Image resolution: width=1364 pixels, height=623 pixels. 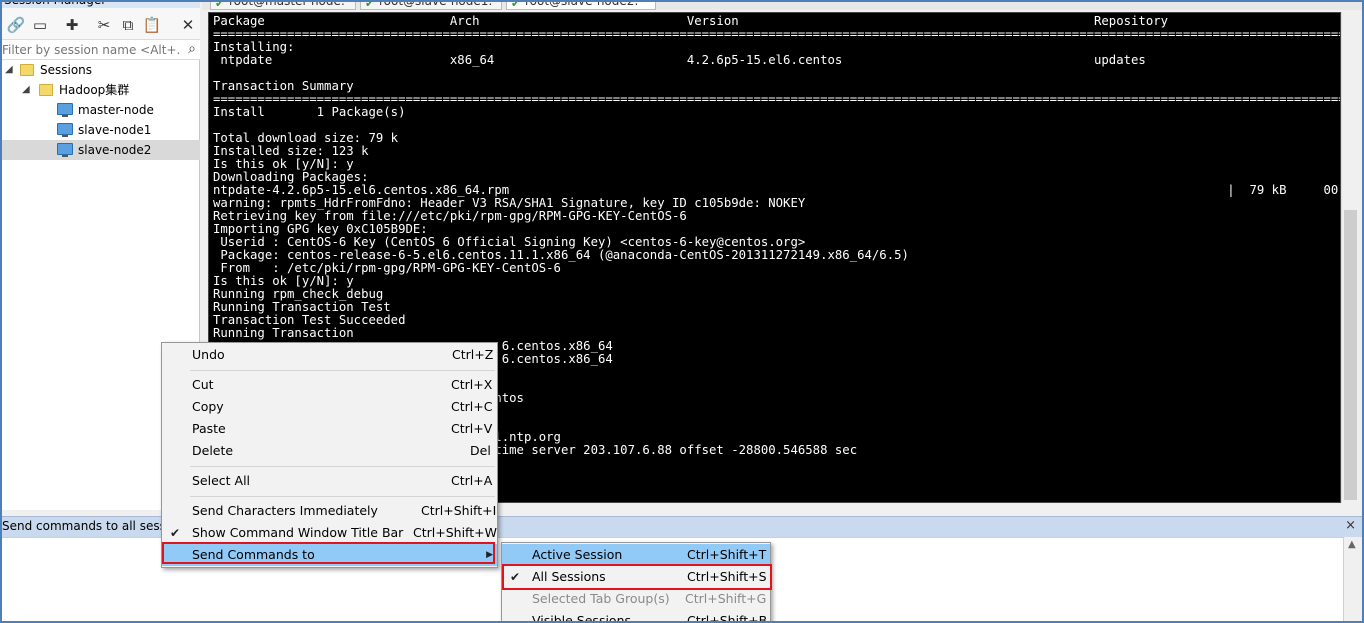 What do you see at coordinates (726, 598) in the screenshot?
I see `menu-item-shortcut: Ctrl+Shift+G` at bounding box center [726, 598].